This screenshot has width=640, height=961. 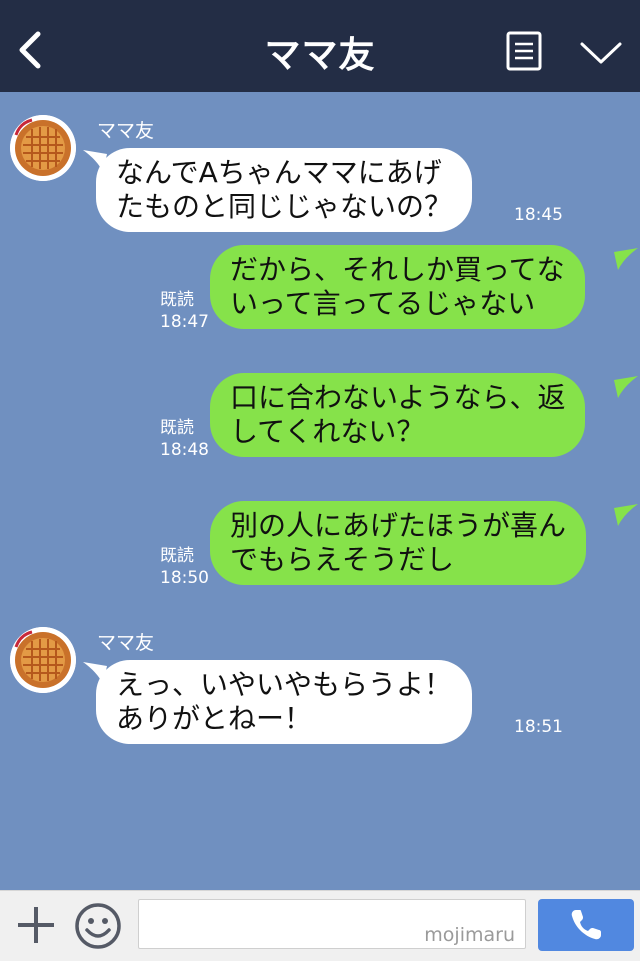 What do you see at coordinates (342, 559) in the screenshot?
I see `message-line: でもらえそうだし` at bounding box center [342, 559].